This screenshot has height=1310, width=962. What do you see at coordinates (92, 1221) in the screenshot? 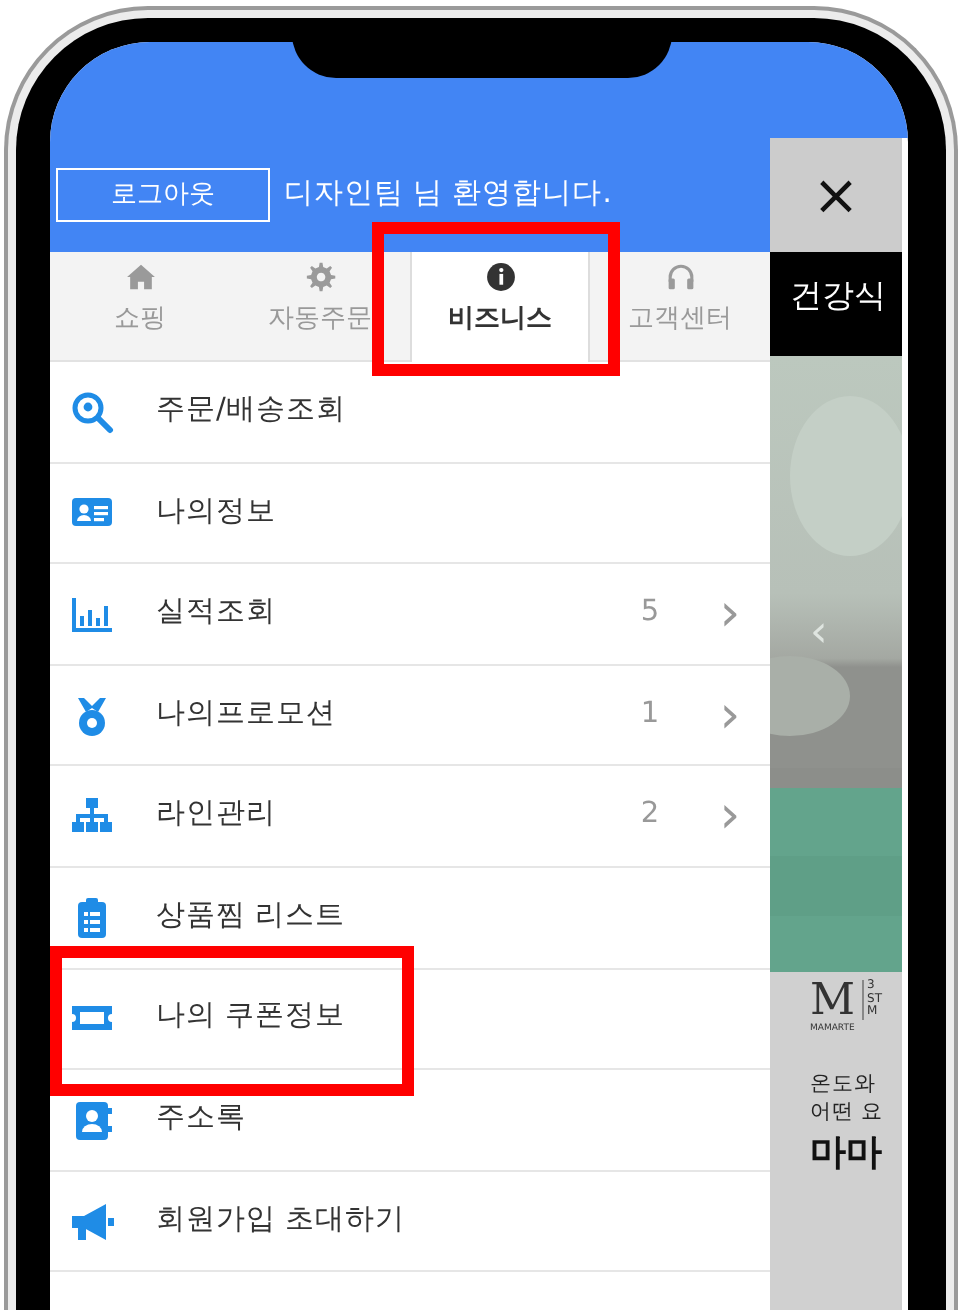
I see `megaphone-icon` at bounding box center [92, 1221].